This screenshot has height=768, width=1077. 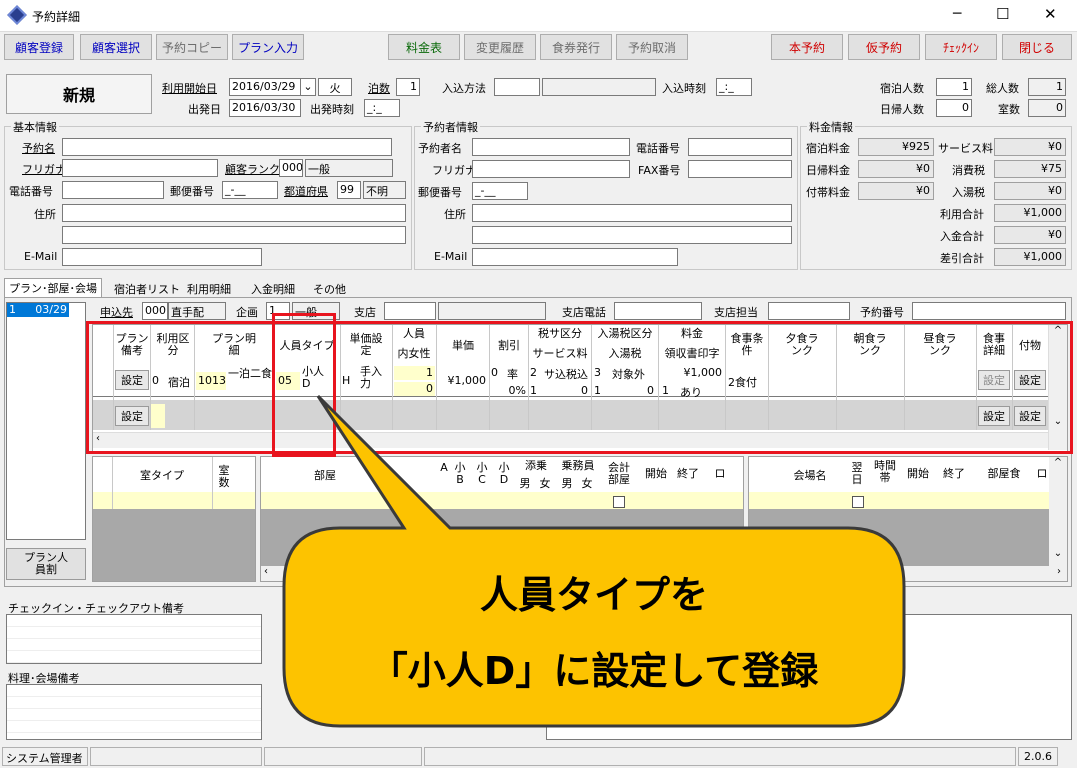 What do you see at coordinates (594, 671) in the screenshot?
I see `callout-line-2: 「小人D」に設定して登録` at bounding box center [594, 671].